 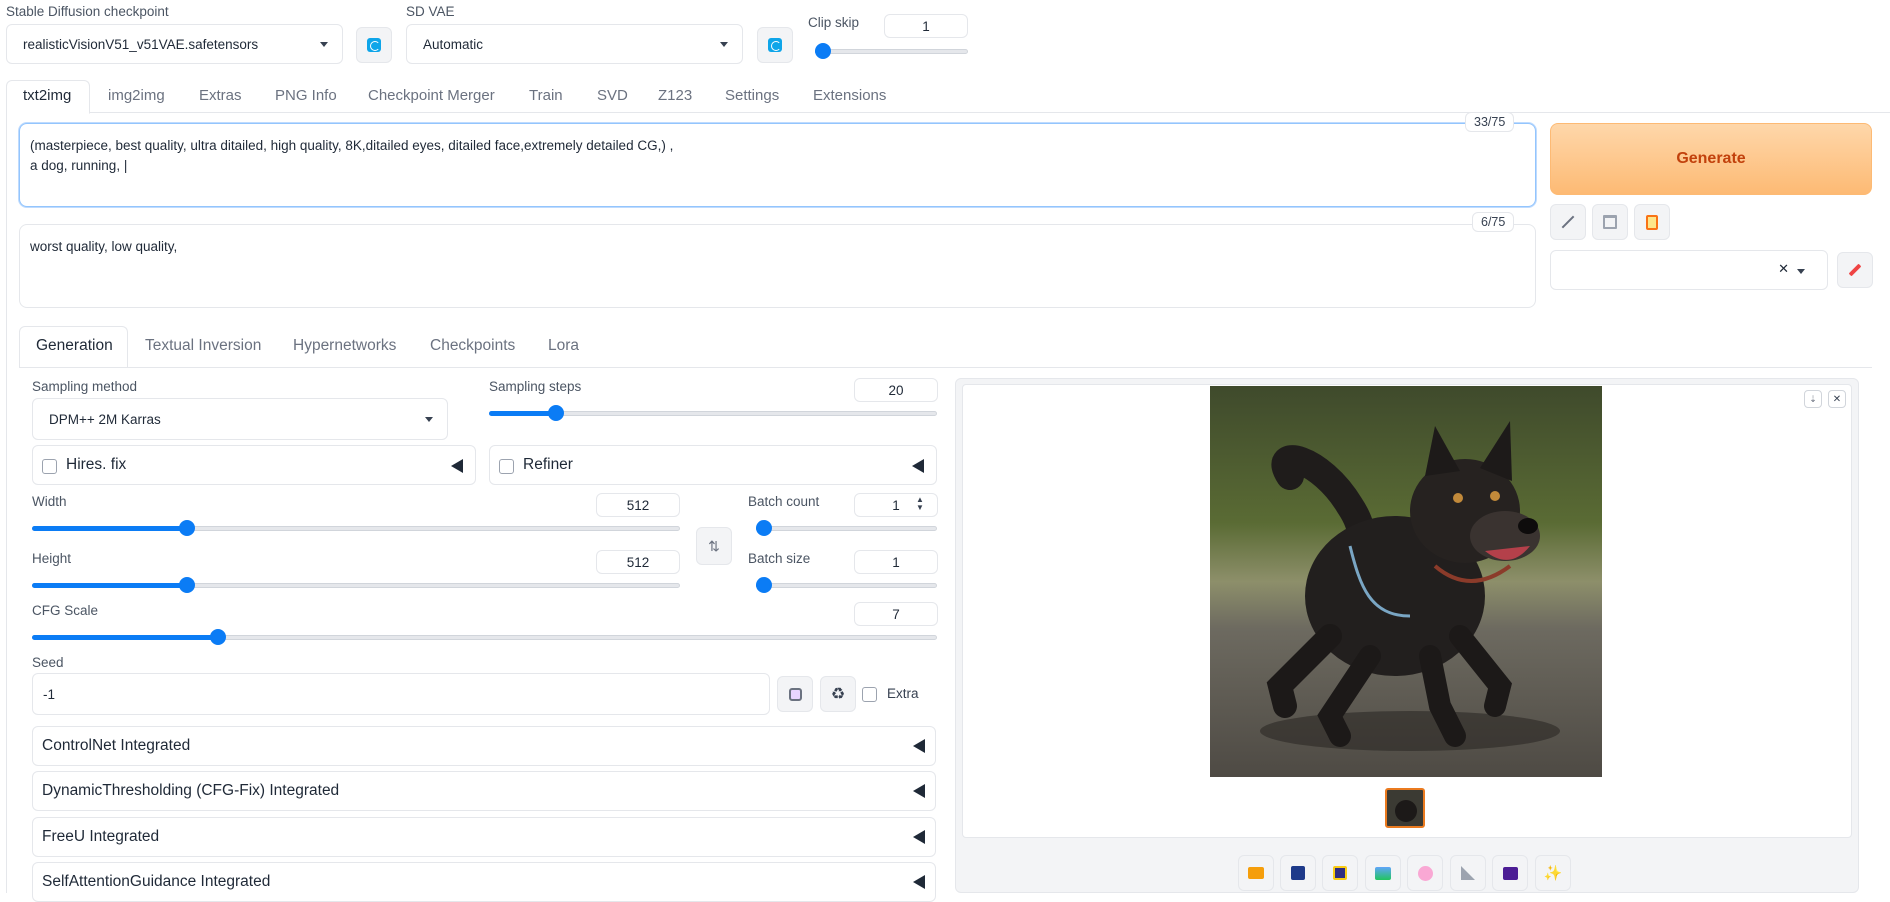 What do you see at coordinates (484, 837) in the screenshot?
I see `freeu-accordion: FreeU Integrated` at bounding box center [484, 837].